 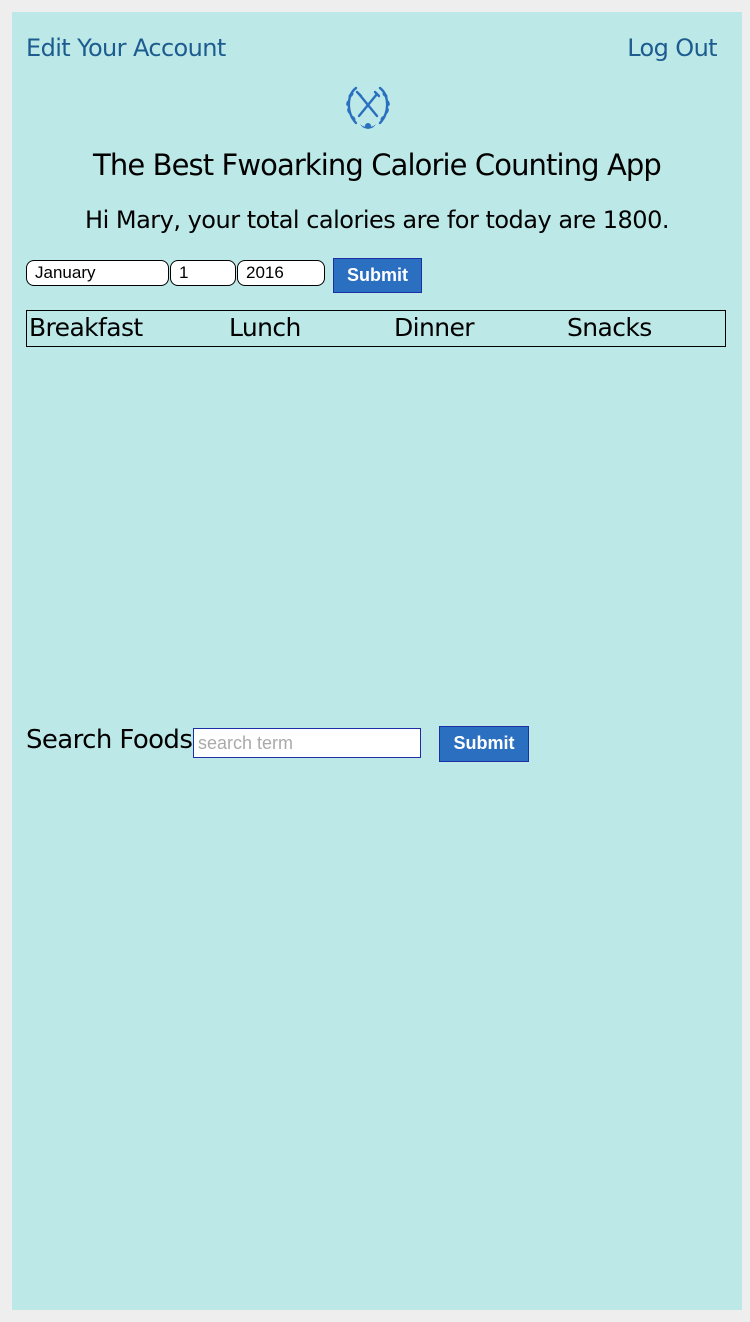 I want to click on search-input, so click(x=307, y=743).